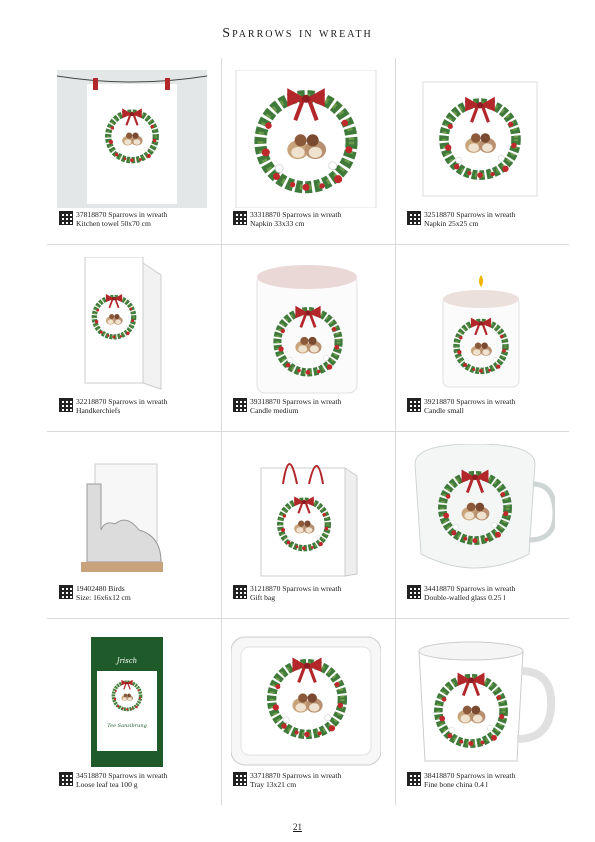 The height and width of the screenshot is (842, 595). What do you see at coordinates (107, 784) in the screenshot?
I see `product-description: Loose leaf tea 100 g` at bounding box center [107, 784].